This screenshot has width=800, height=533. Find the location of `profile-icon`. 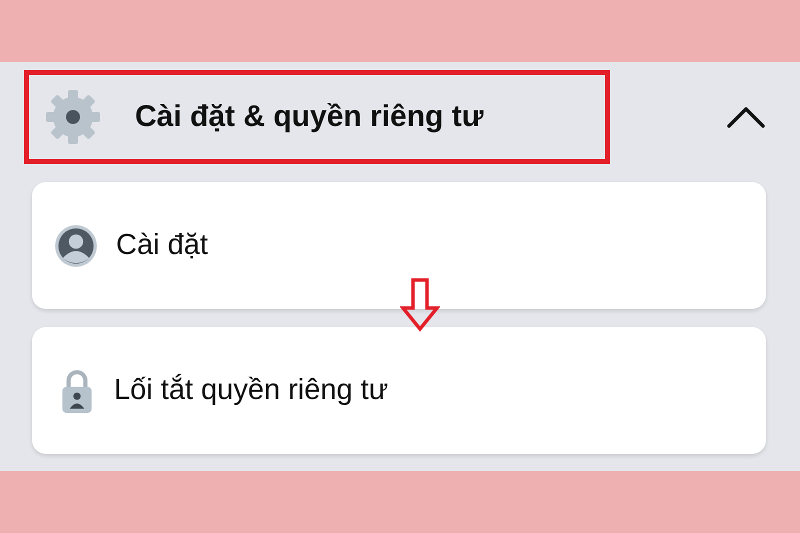

profile-icon is located at coordinates (76, 246).